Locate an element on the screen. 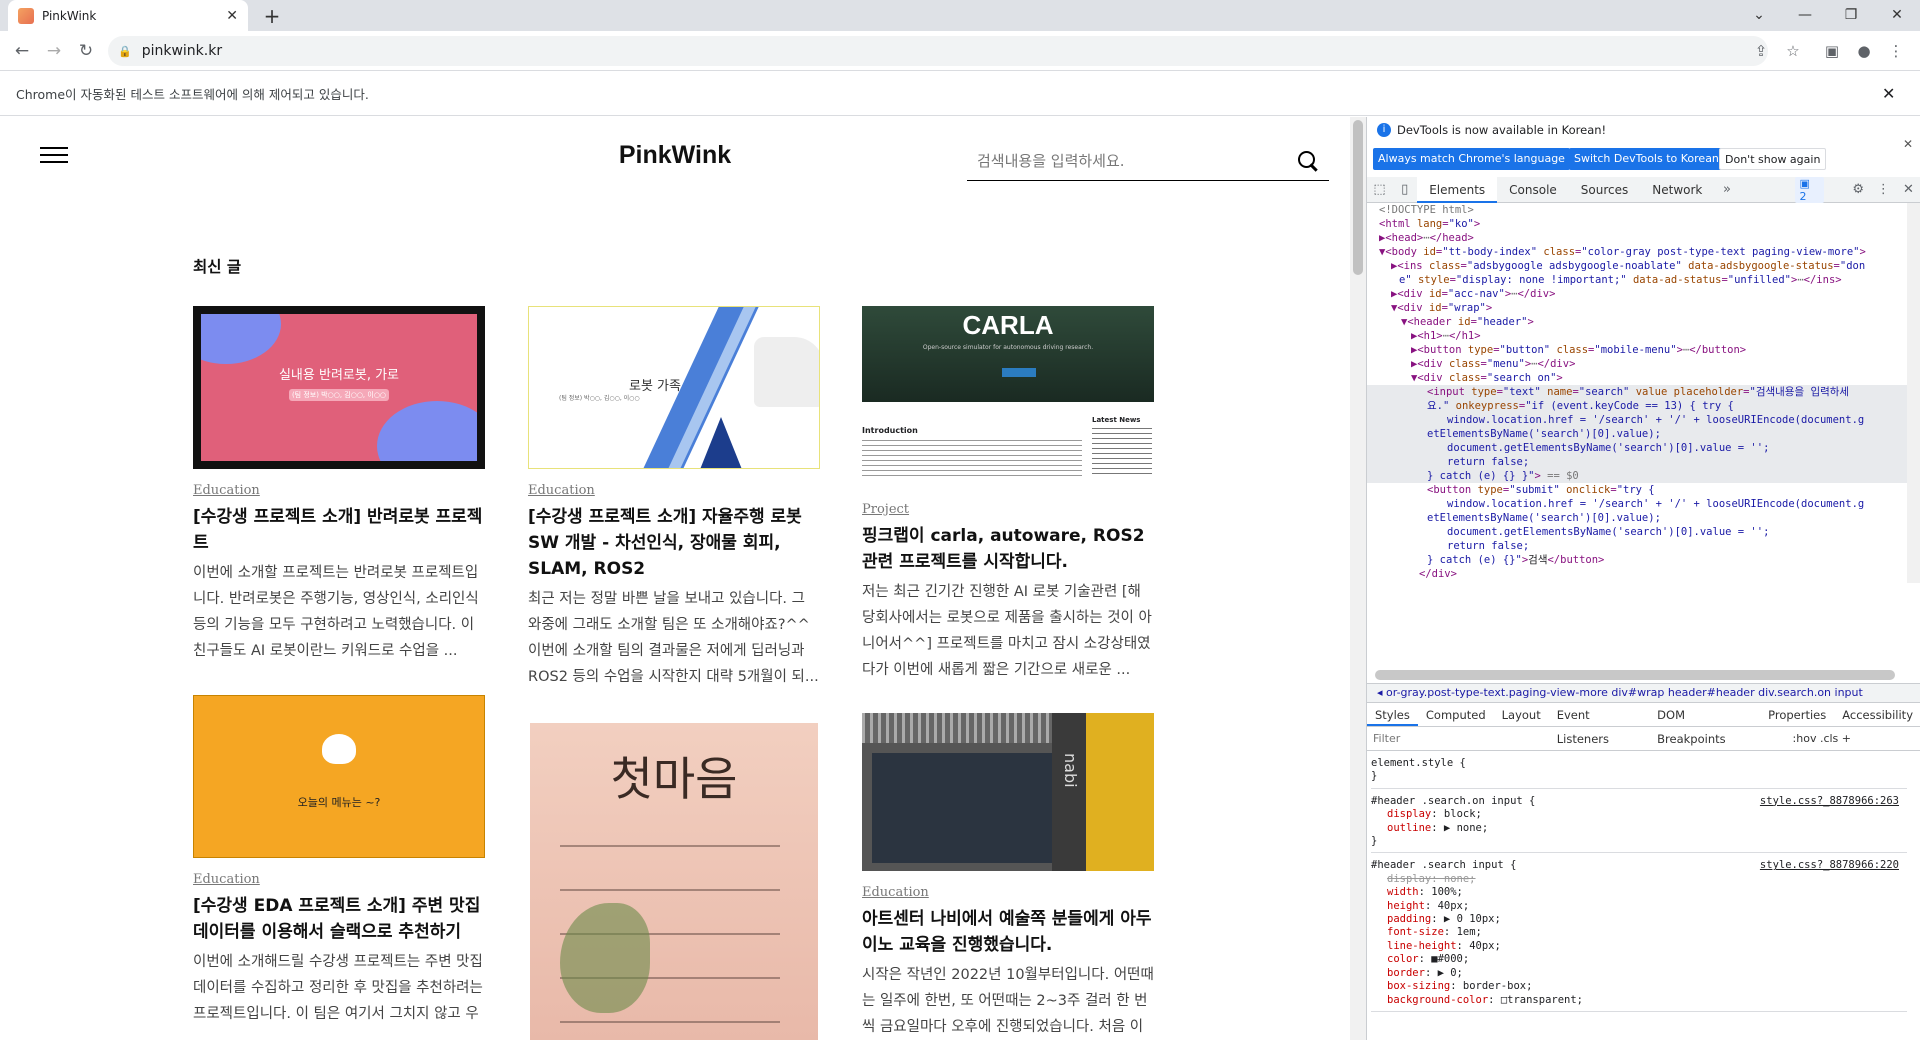  thumb-caption: 오늘의 메뉴는 ~? is located at coordinates (339, 802).